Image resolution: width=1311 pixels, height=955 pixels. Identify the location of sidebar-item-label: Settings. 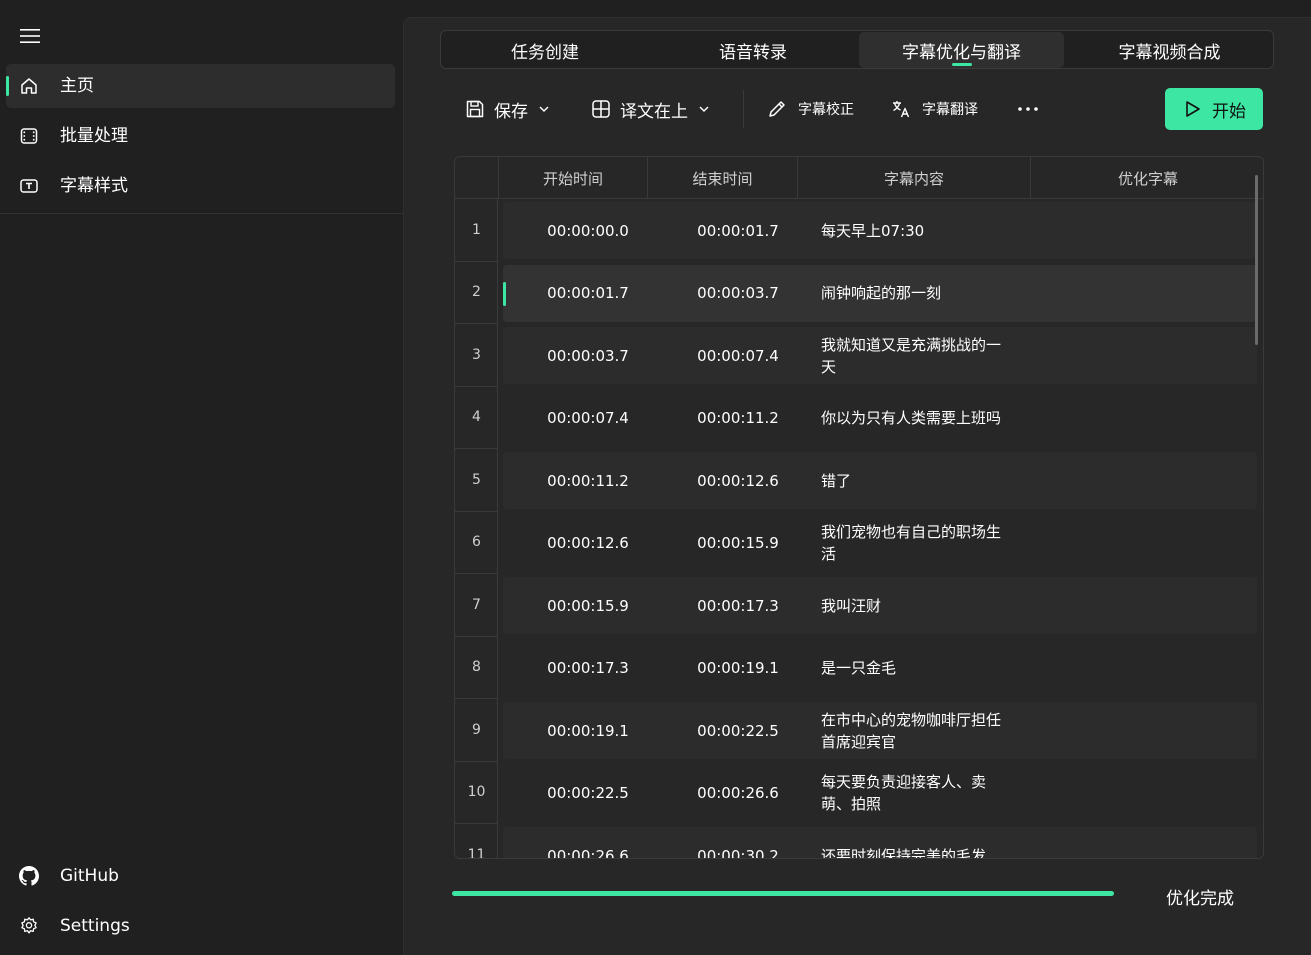
(95, 926).